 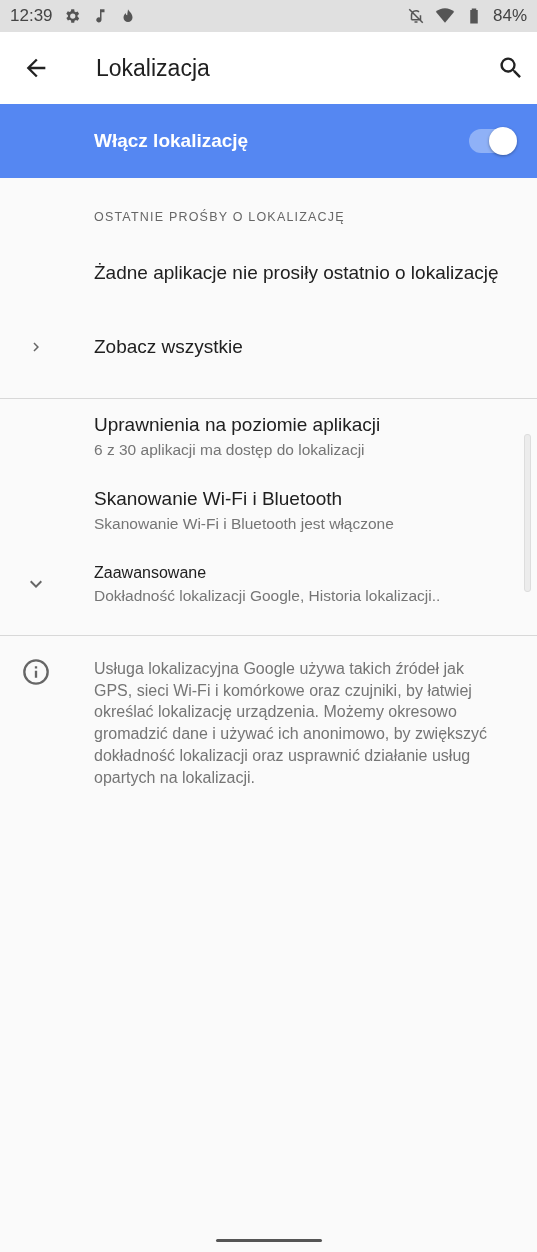 I want to click on setting-summary: 6 z 30 aplikacji ma dostęp do lokalizacji, so click(x=230, y=450).